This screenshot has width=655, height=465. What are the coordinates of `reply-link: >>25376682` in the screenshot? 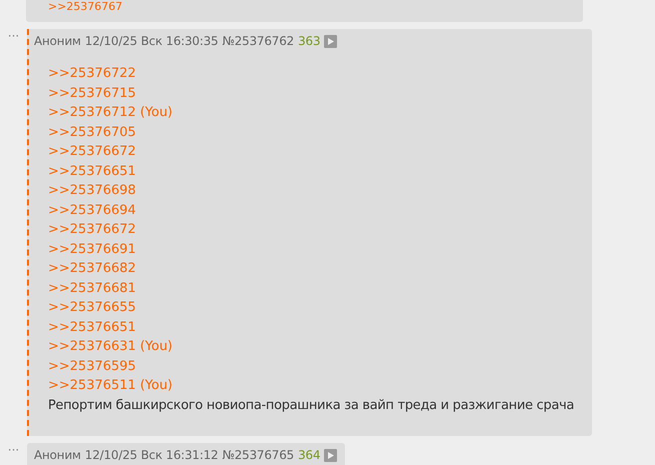 It's located at (92, 268).